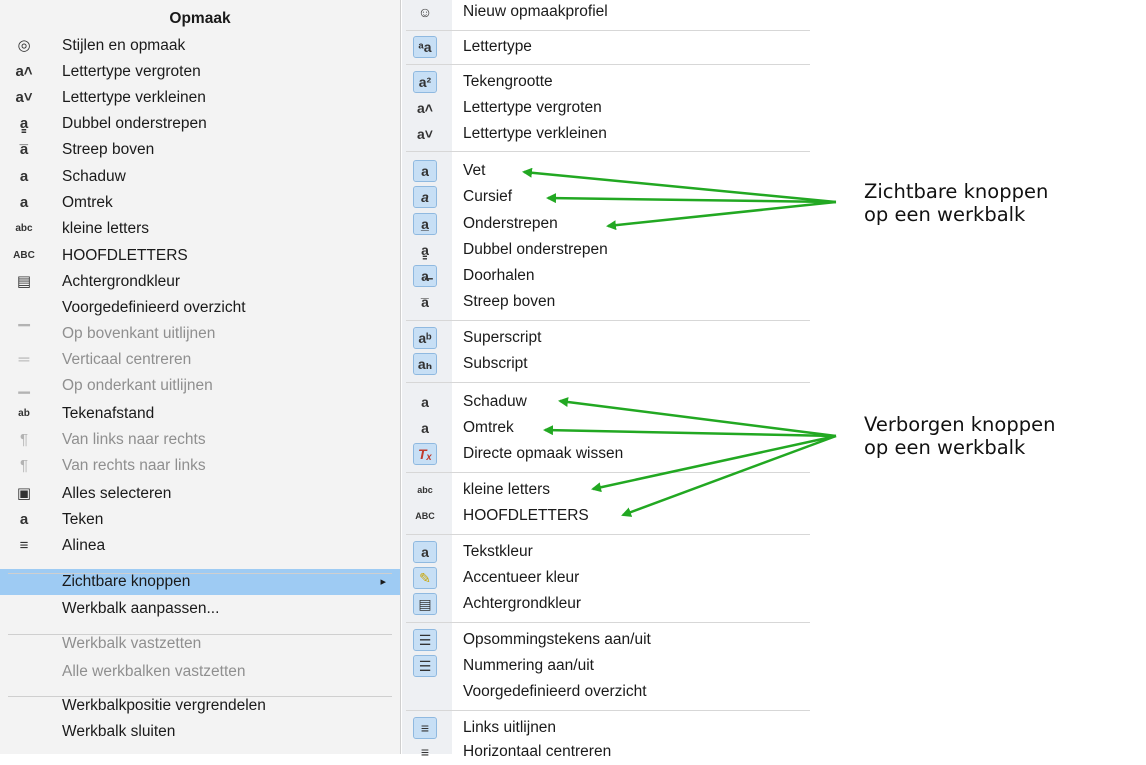 The width and height of the screenshot is (1146, 765). What do you see at coordinates (721, 215) in the screenshot?
I see `arrow-to-onderstrepen` at bounding box center [721, 215].